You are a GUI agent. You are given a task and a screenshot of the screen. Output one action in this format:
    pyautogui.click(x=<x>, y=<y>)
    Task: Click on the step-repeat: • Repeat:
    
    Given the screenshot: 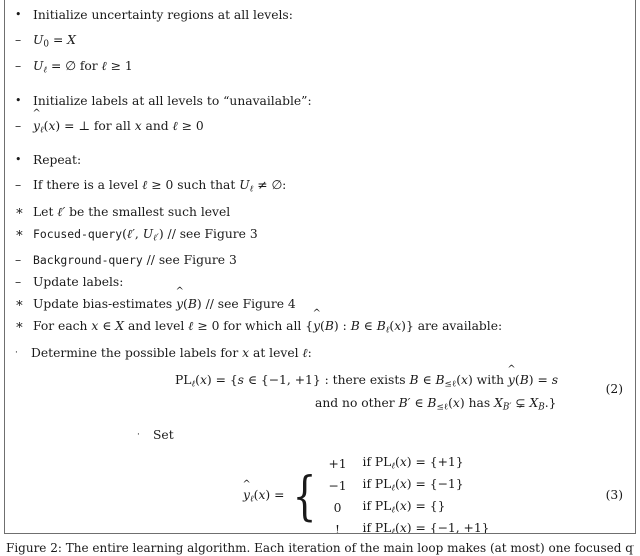 What is the action you would take?
    pyautogui.click(x=320, y=160)
    